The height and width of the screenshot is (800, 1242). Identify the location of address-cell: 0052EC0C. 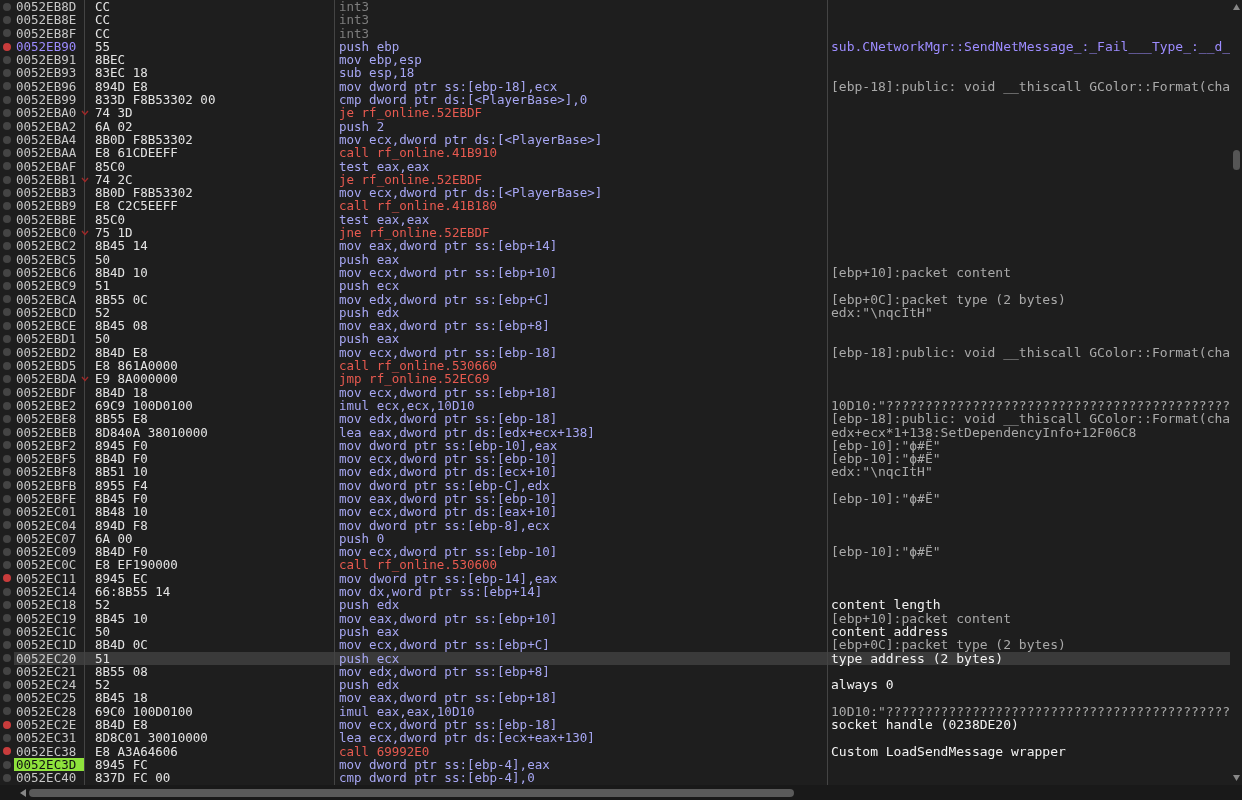
(49, 565).